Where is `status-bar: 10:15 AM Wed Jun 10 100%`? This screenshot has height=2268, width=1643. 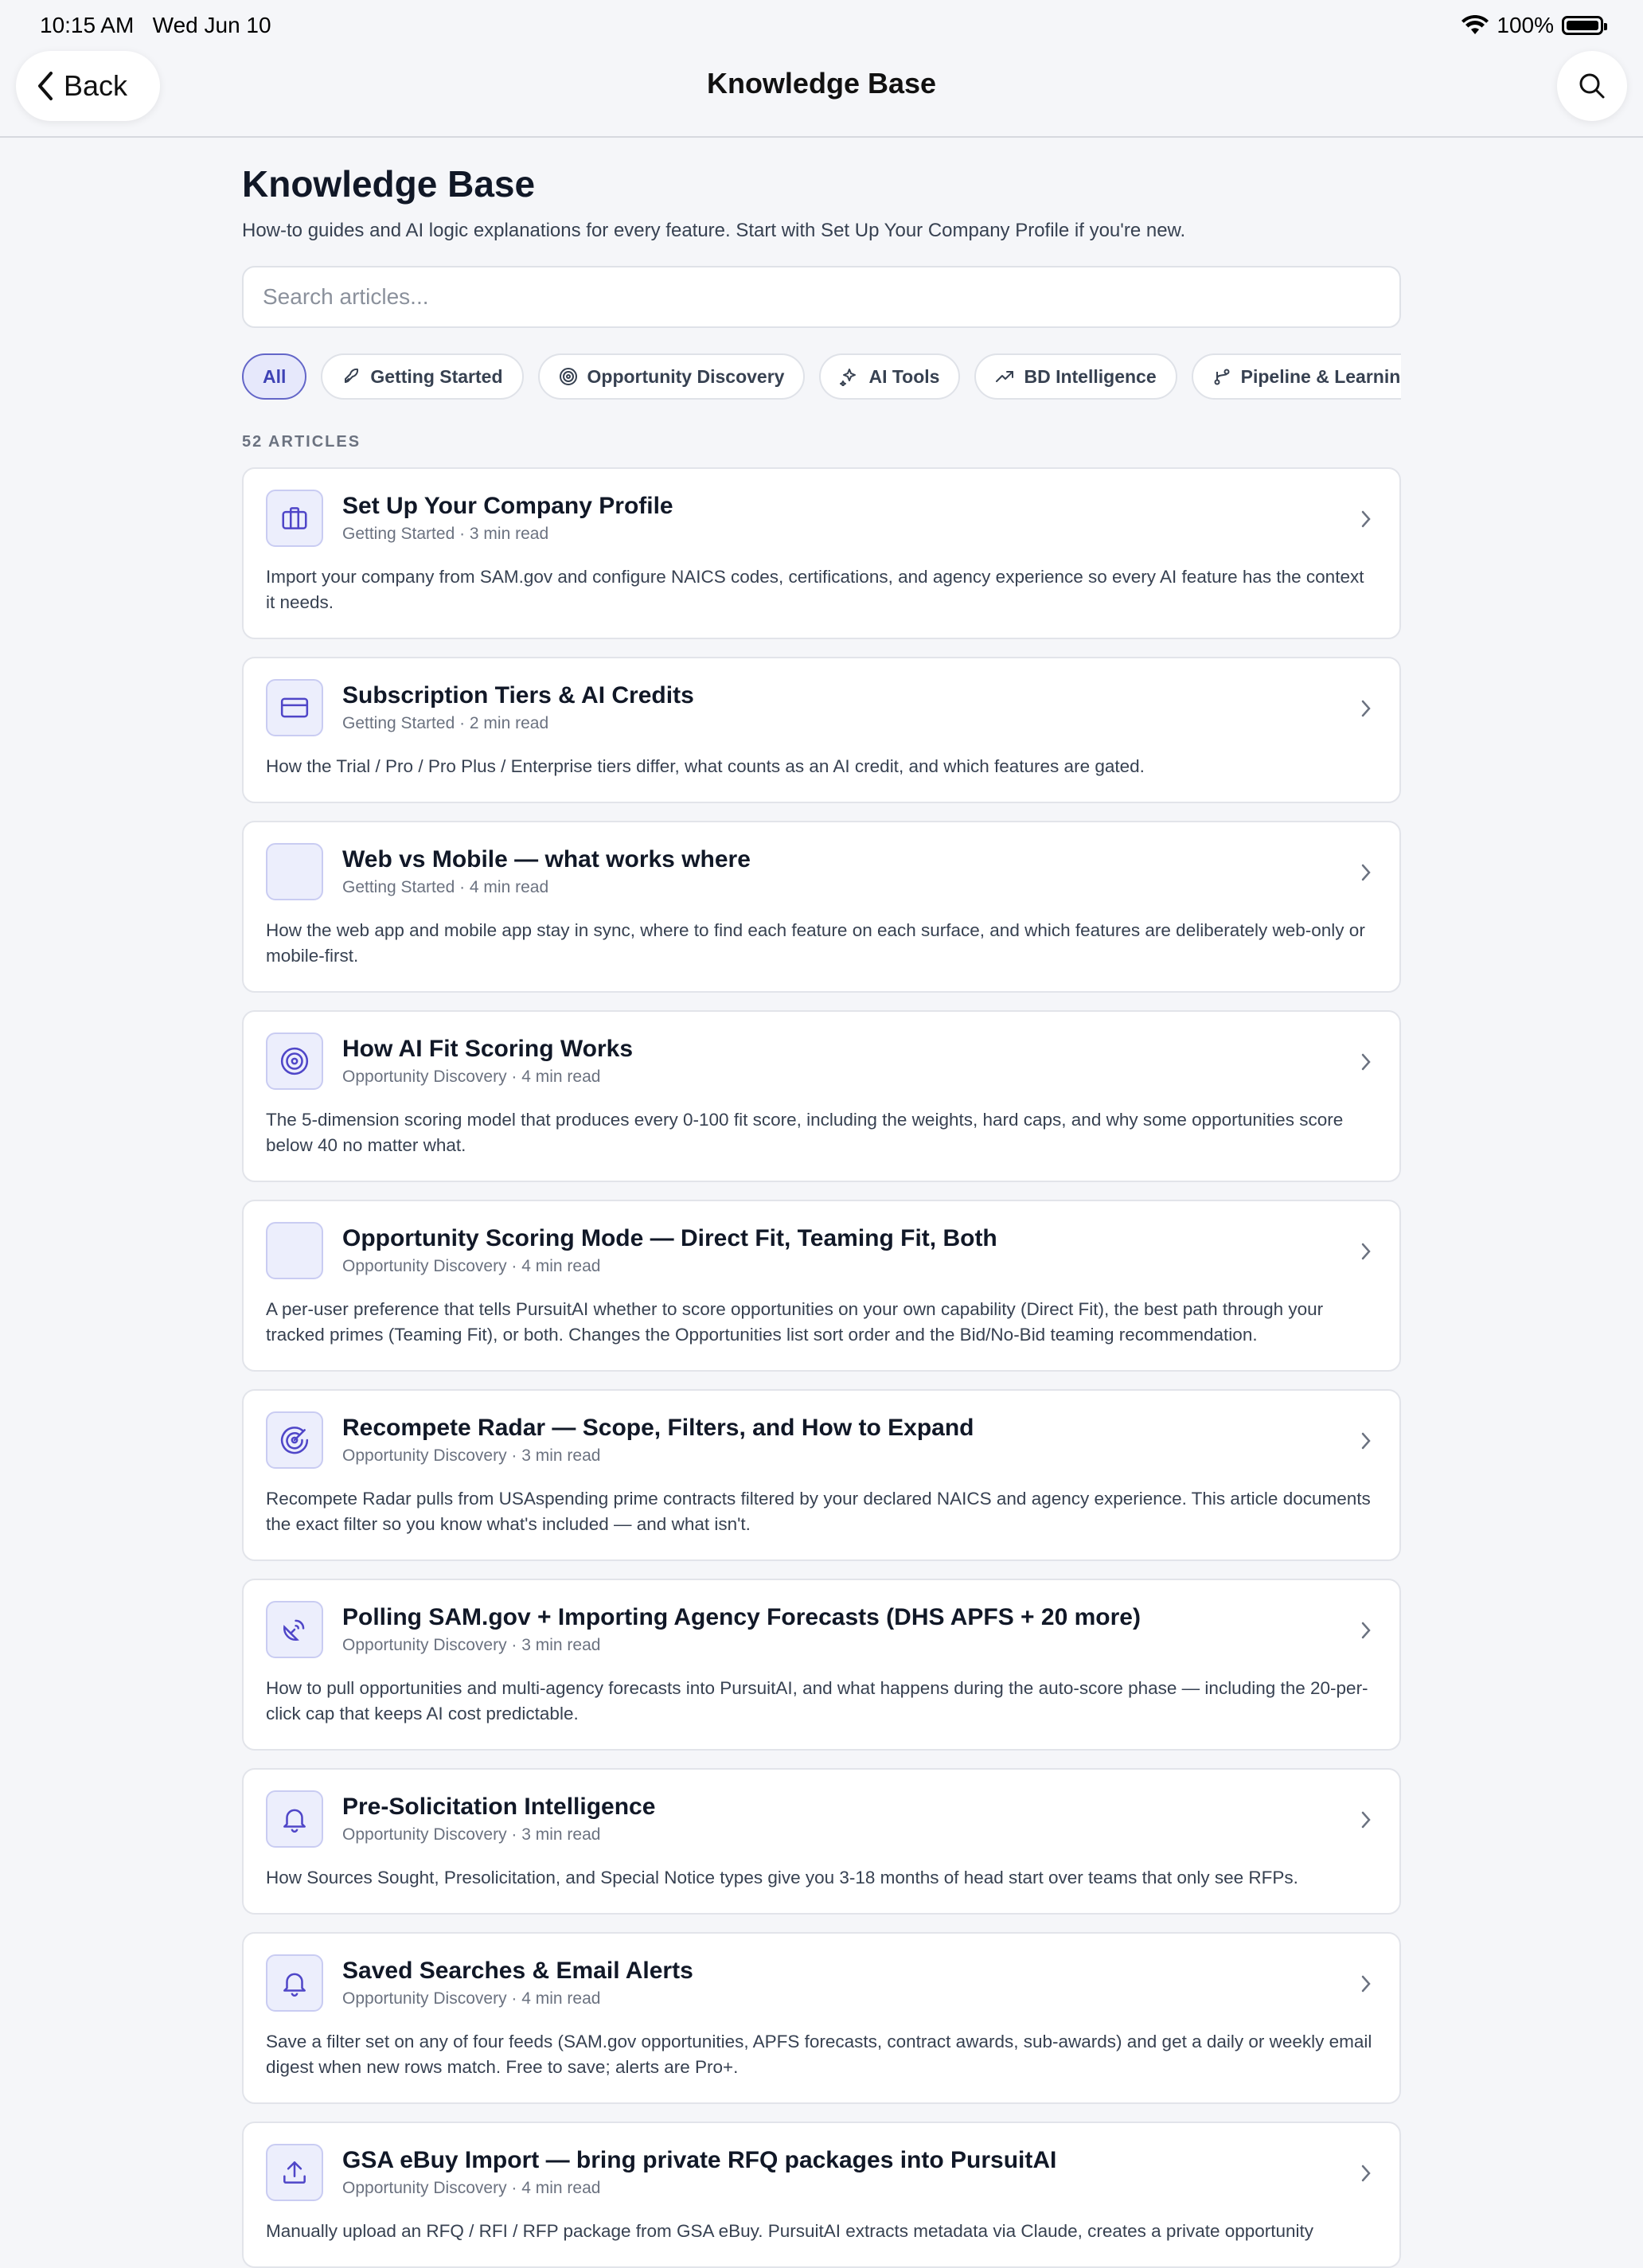
status-bar: 10:15 AM Wed Jun 10 100% is located at coordinates (821, 24).